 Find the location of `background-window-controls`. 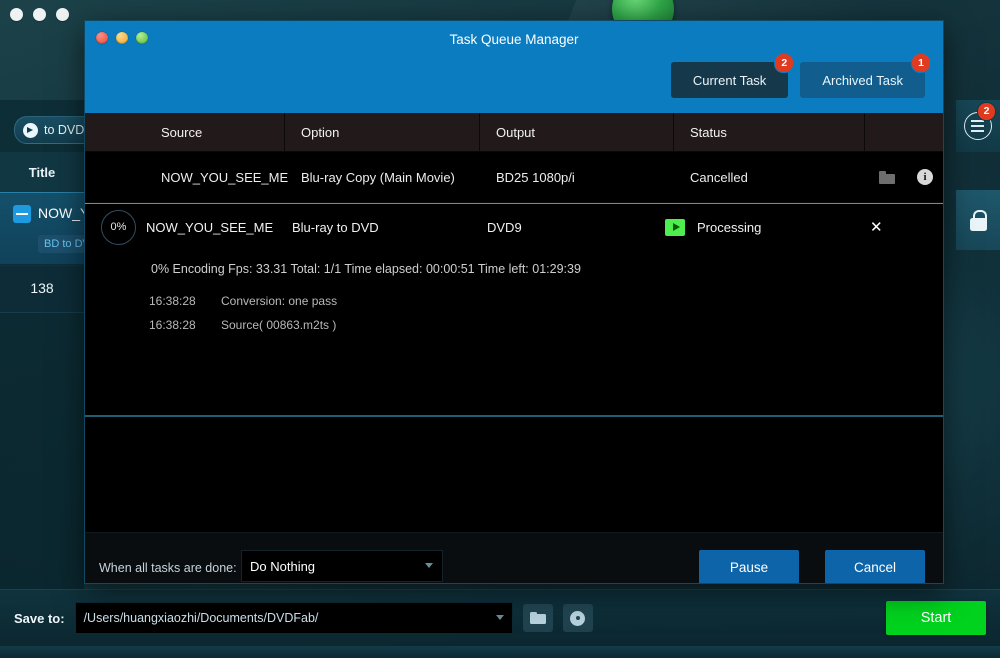

background-window-controls is located at coordinates (39, 14).